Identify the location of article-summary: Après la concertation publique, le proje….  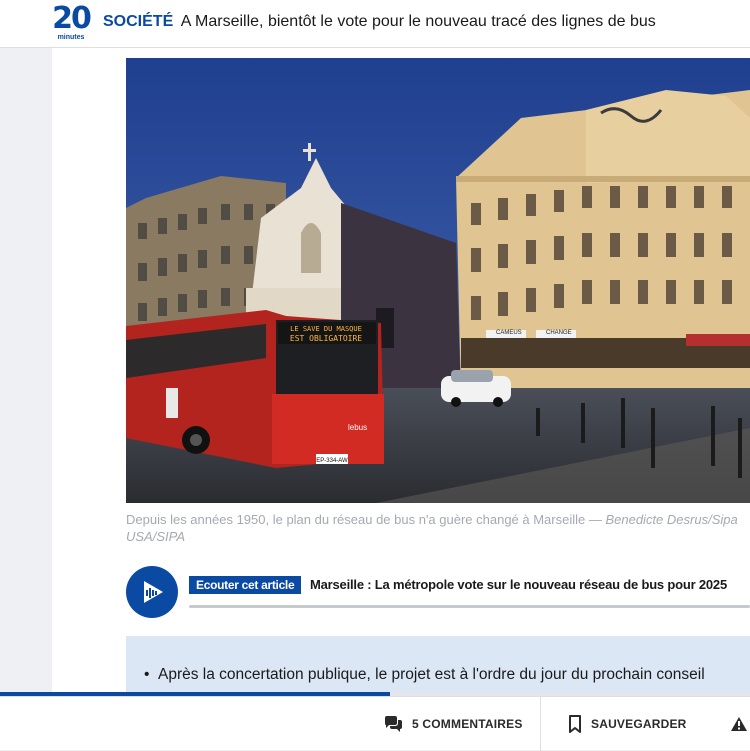
(438, 664).